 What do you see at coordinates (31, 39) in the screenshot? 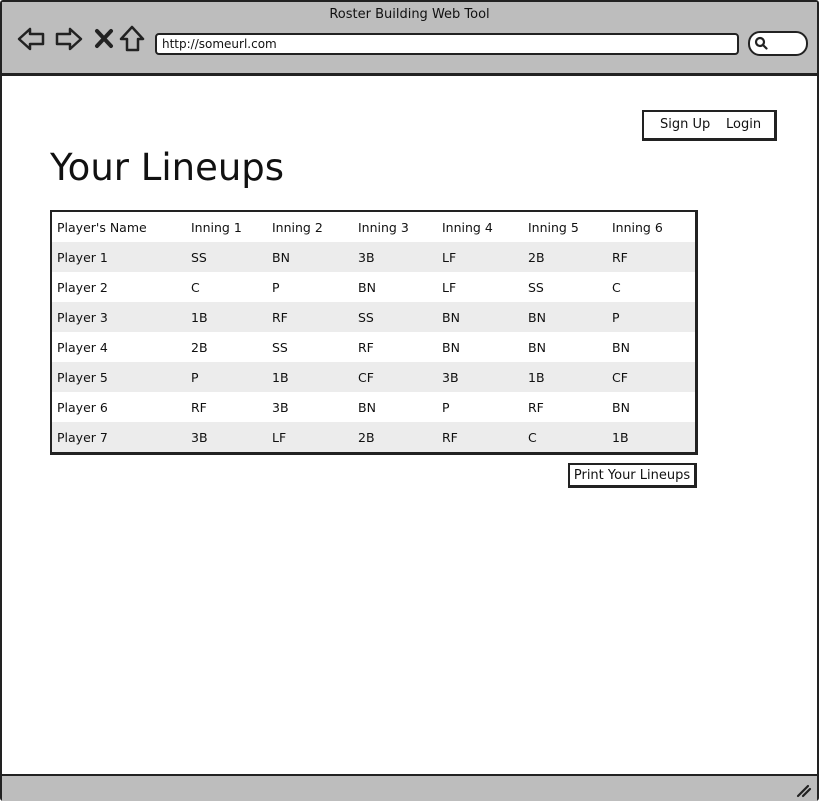
I see `back-arrow-icon` at bounding box center [31, 39].